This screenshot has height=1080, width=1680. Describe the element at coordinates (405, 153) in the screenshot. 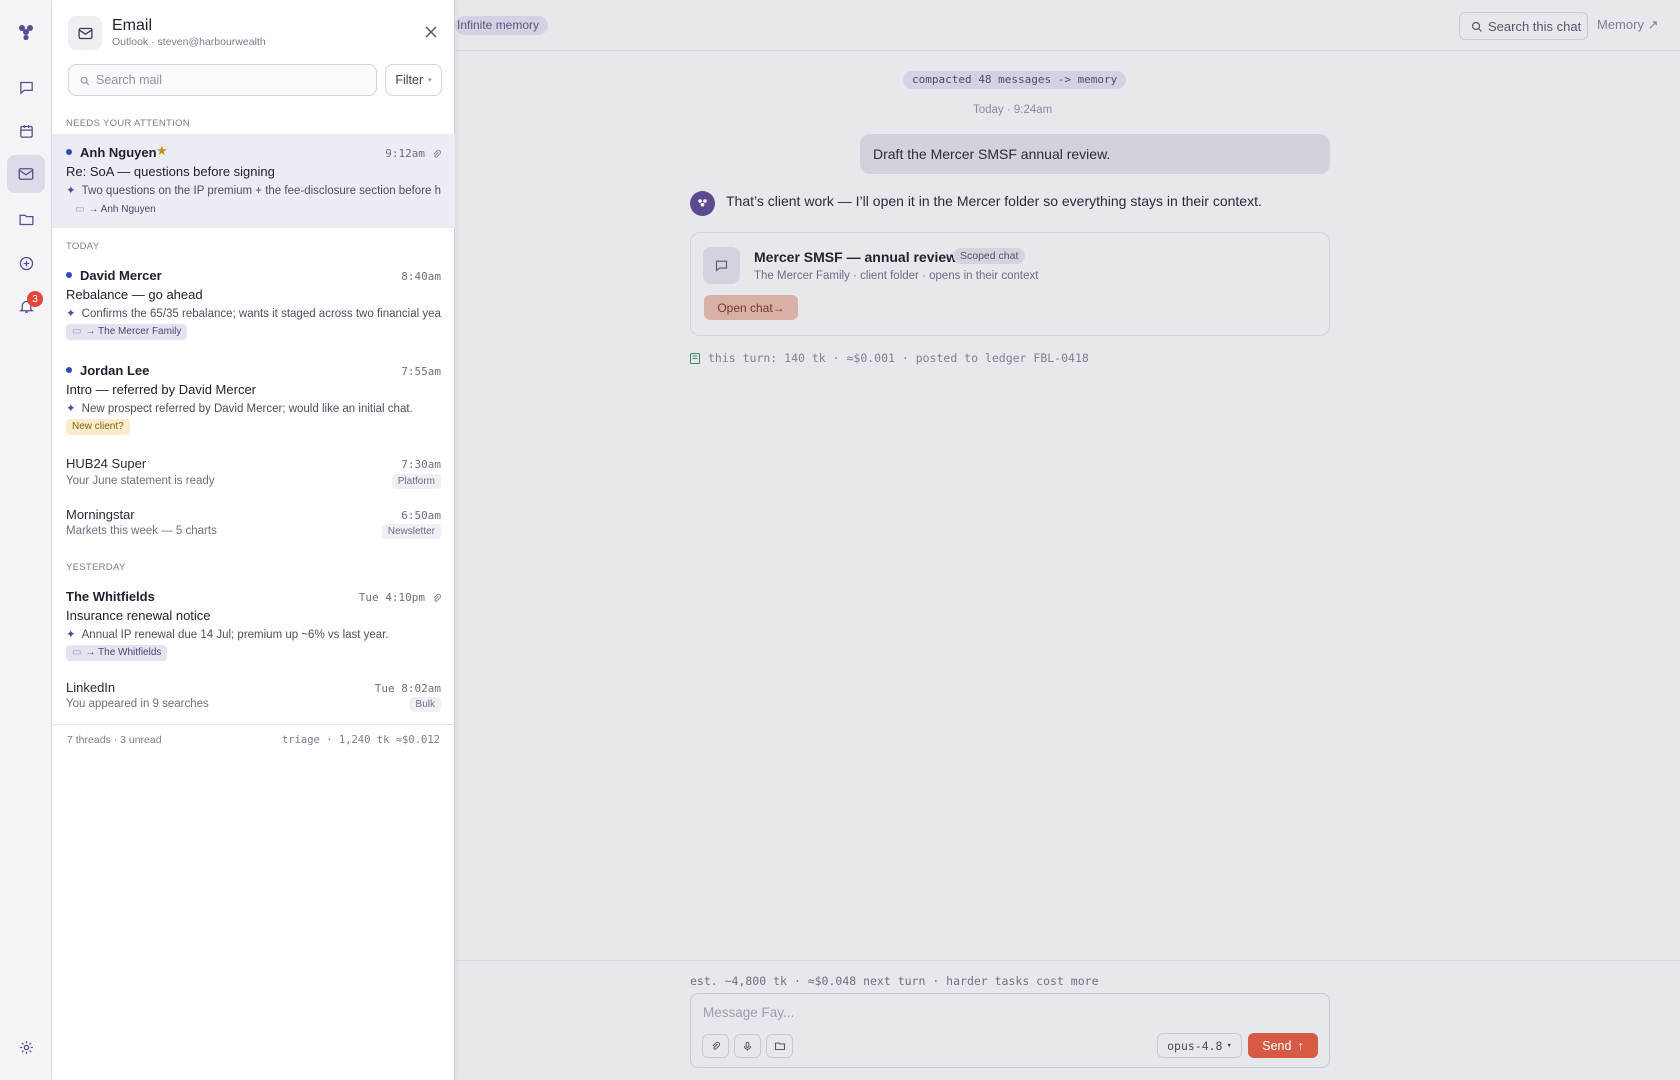

I see `thread-time: 9:12am` at that location.